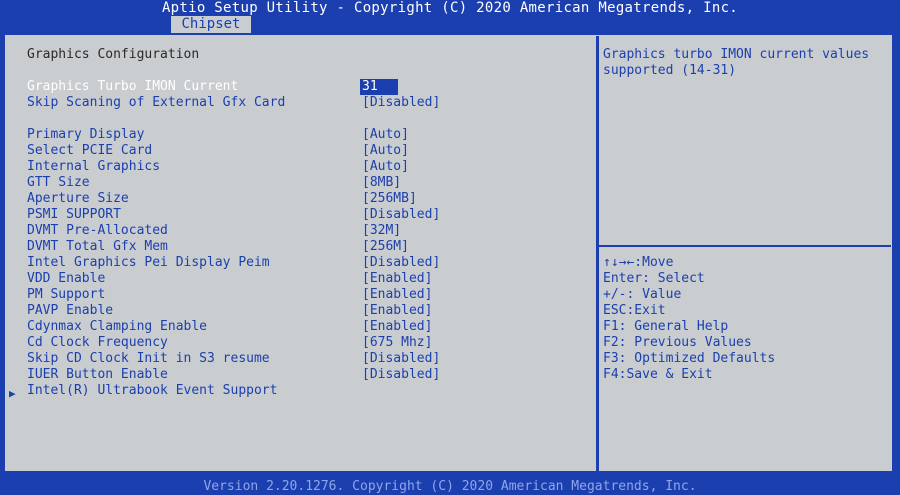 This screenshot has height=495, width=900. What do you see at coordinates (66, 294) in the screenshot?
I see `setting-label: PM Support` at bounding box center [66, 294].